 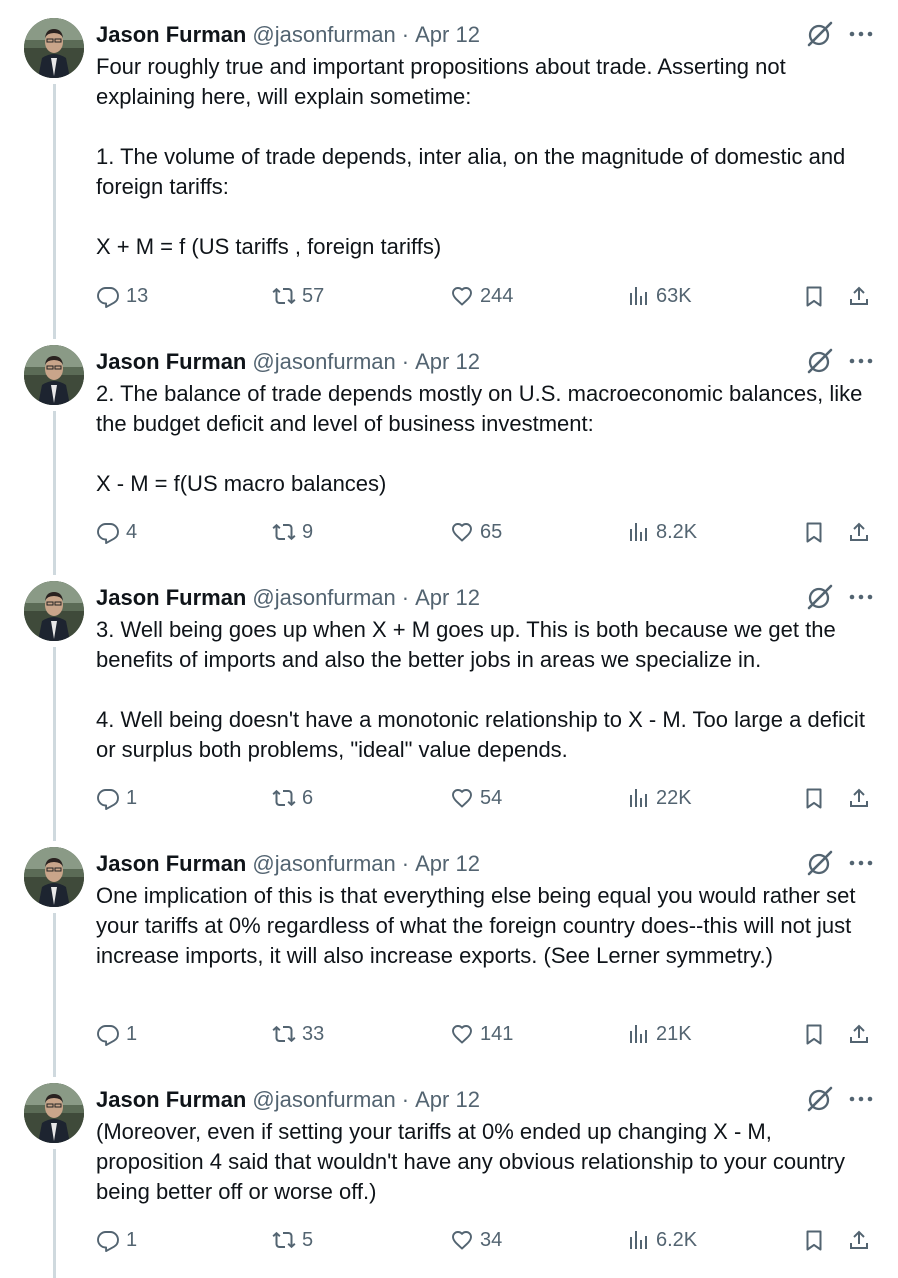 I want to click on views-count: 8.2K, so click(x=677, y=531).